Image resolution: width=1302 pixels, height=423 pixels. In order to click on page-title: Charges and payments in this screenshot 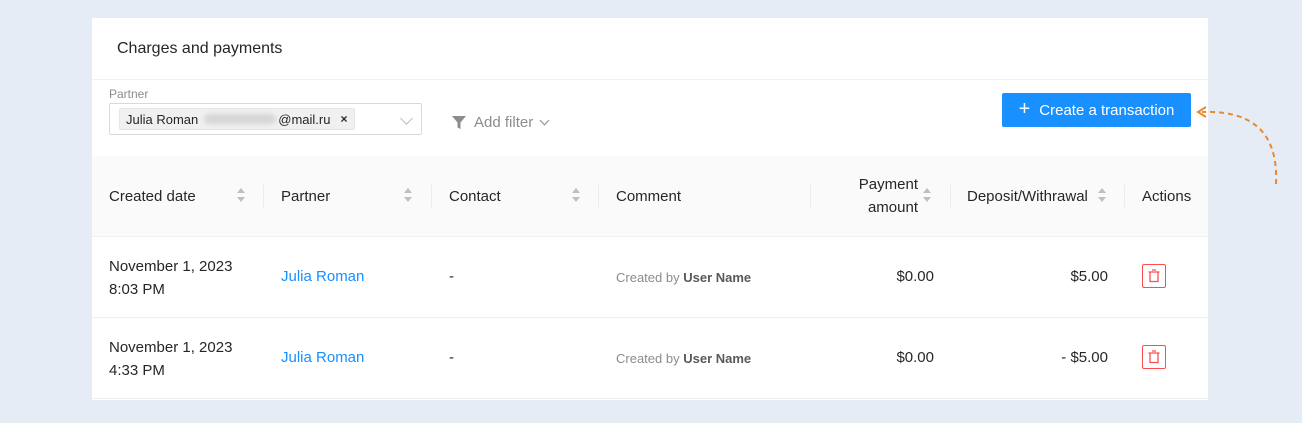, I will do `click(200, 48)`.